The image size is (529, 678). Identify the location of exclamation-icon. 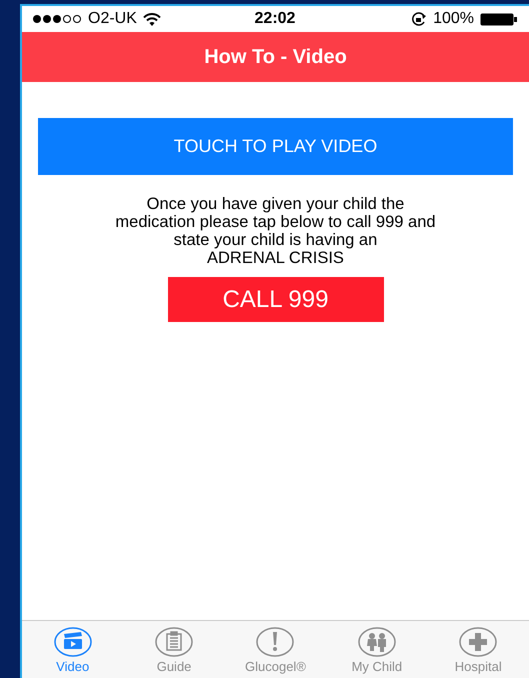
(275, 642).